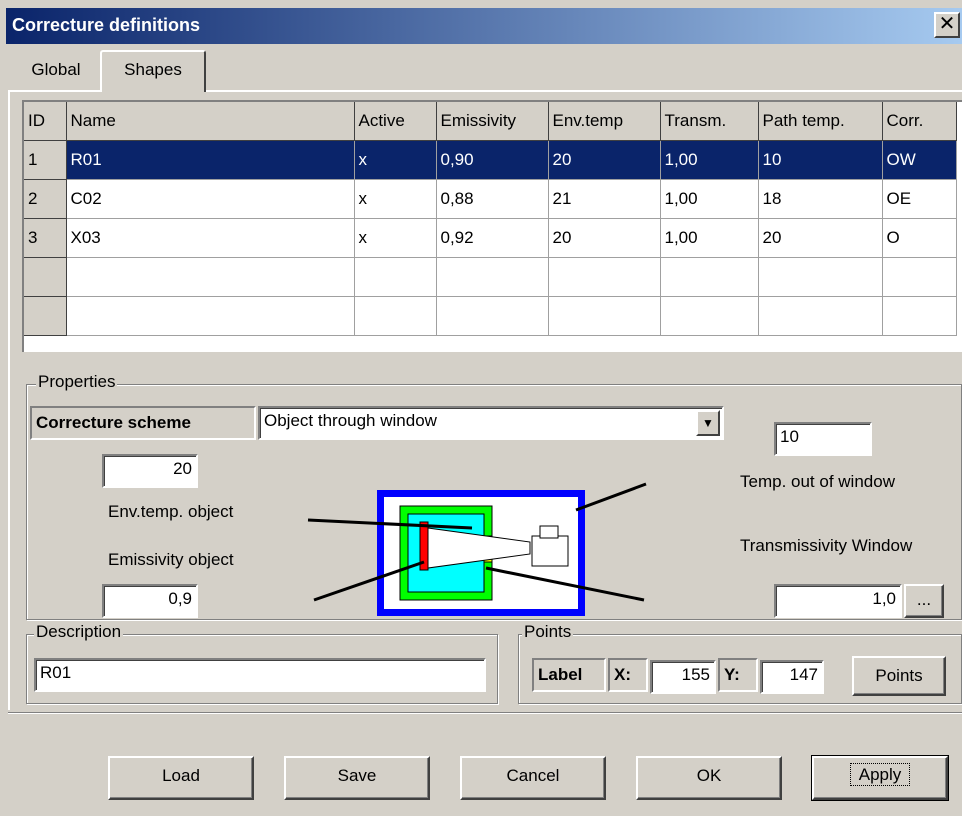 The width and height of the screenshot is (964, 818). Describe the element at coordinates (820, 121) in the screenshot. I see `column-header-path-temp: Path temp.` at that location.